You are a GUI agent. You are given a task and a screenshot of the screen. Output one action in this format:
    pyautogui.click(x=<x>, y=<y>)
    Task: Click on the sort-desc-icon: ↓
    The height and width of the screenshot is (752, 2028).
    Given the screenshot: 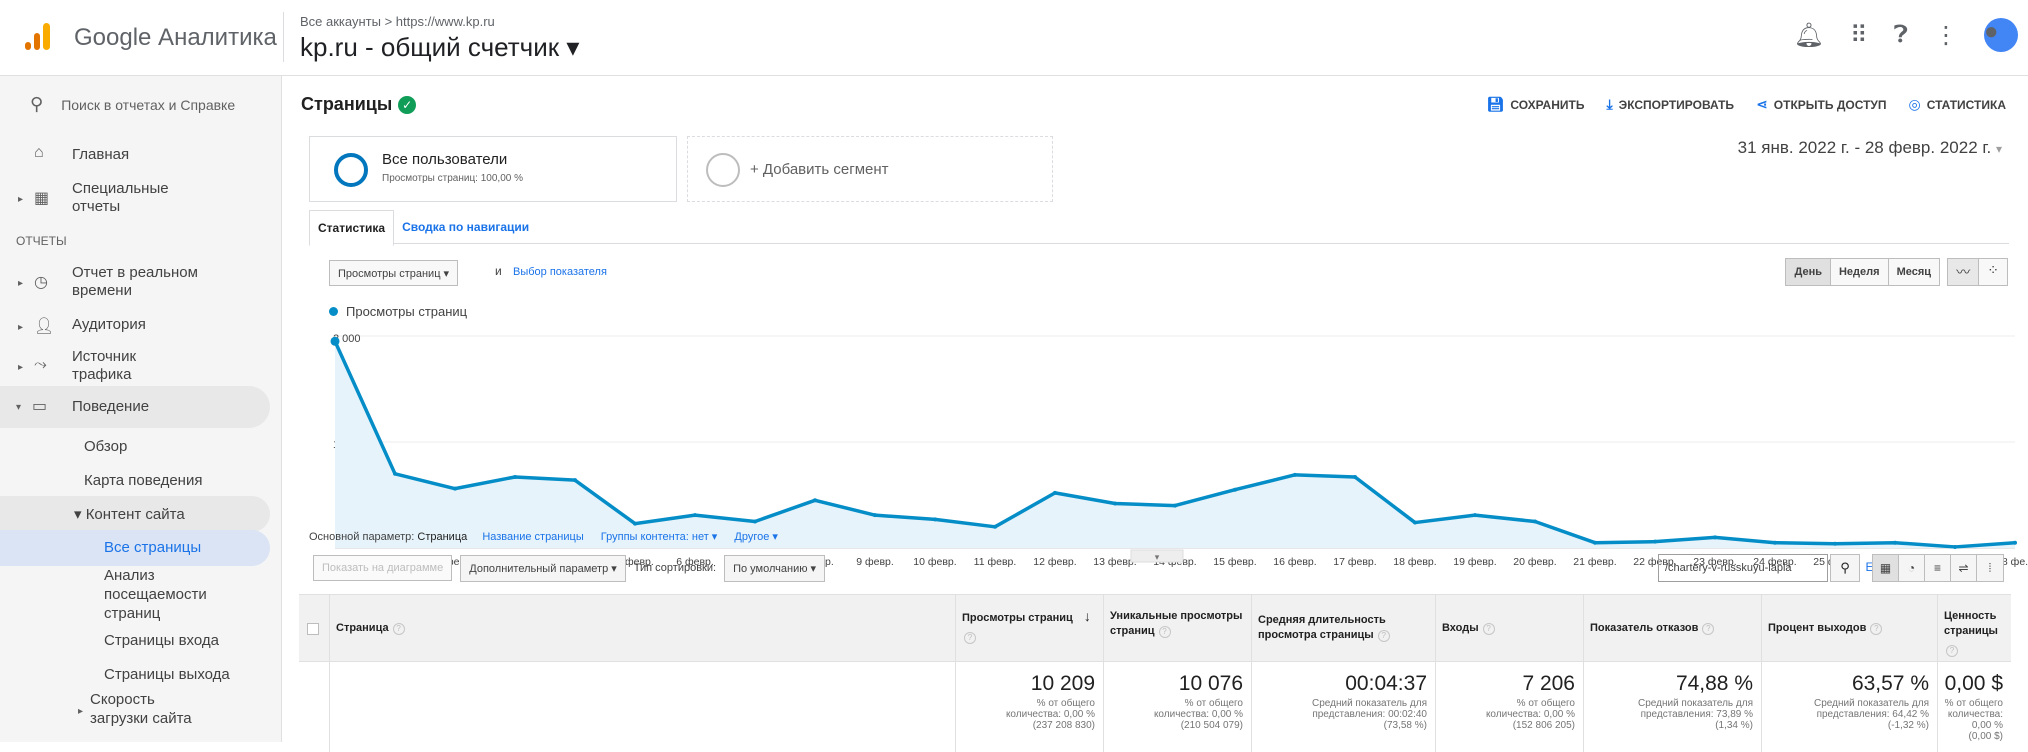 What is the action you would take?
    pyautogui.click(x=1087, y=616)
    